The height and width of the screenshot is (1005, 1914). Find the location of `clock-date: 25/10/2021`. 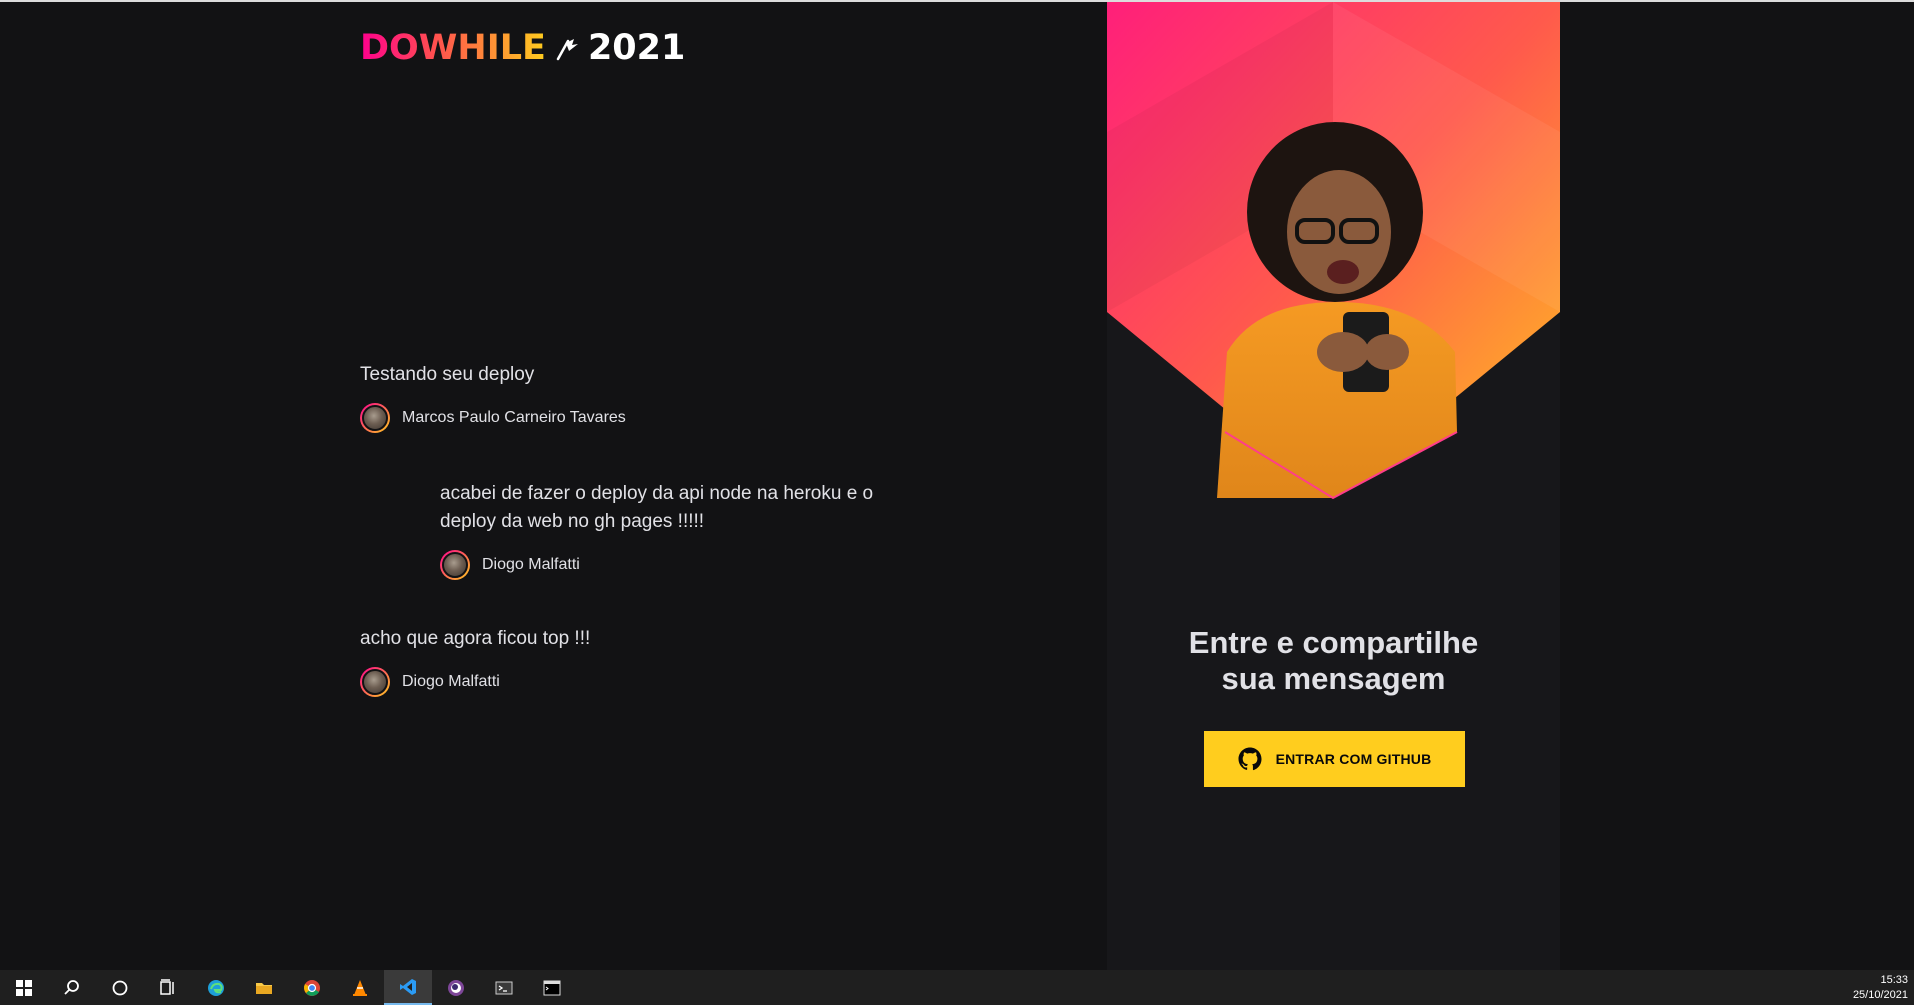

clock-date: 25/10/2021 is located at coordinates (1880, 995).